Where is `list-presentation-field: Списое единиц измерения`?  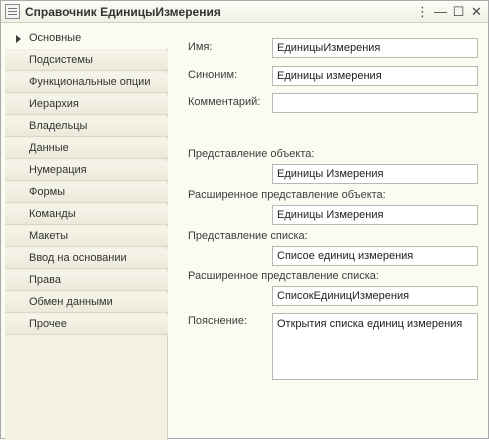 list-presentation-field: Списое единиц измерения is located at coordinates (375, 256).